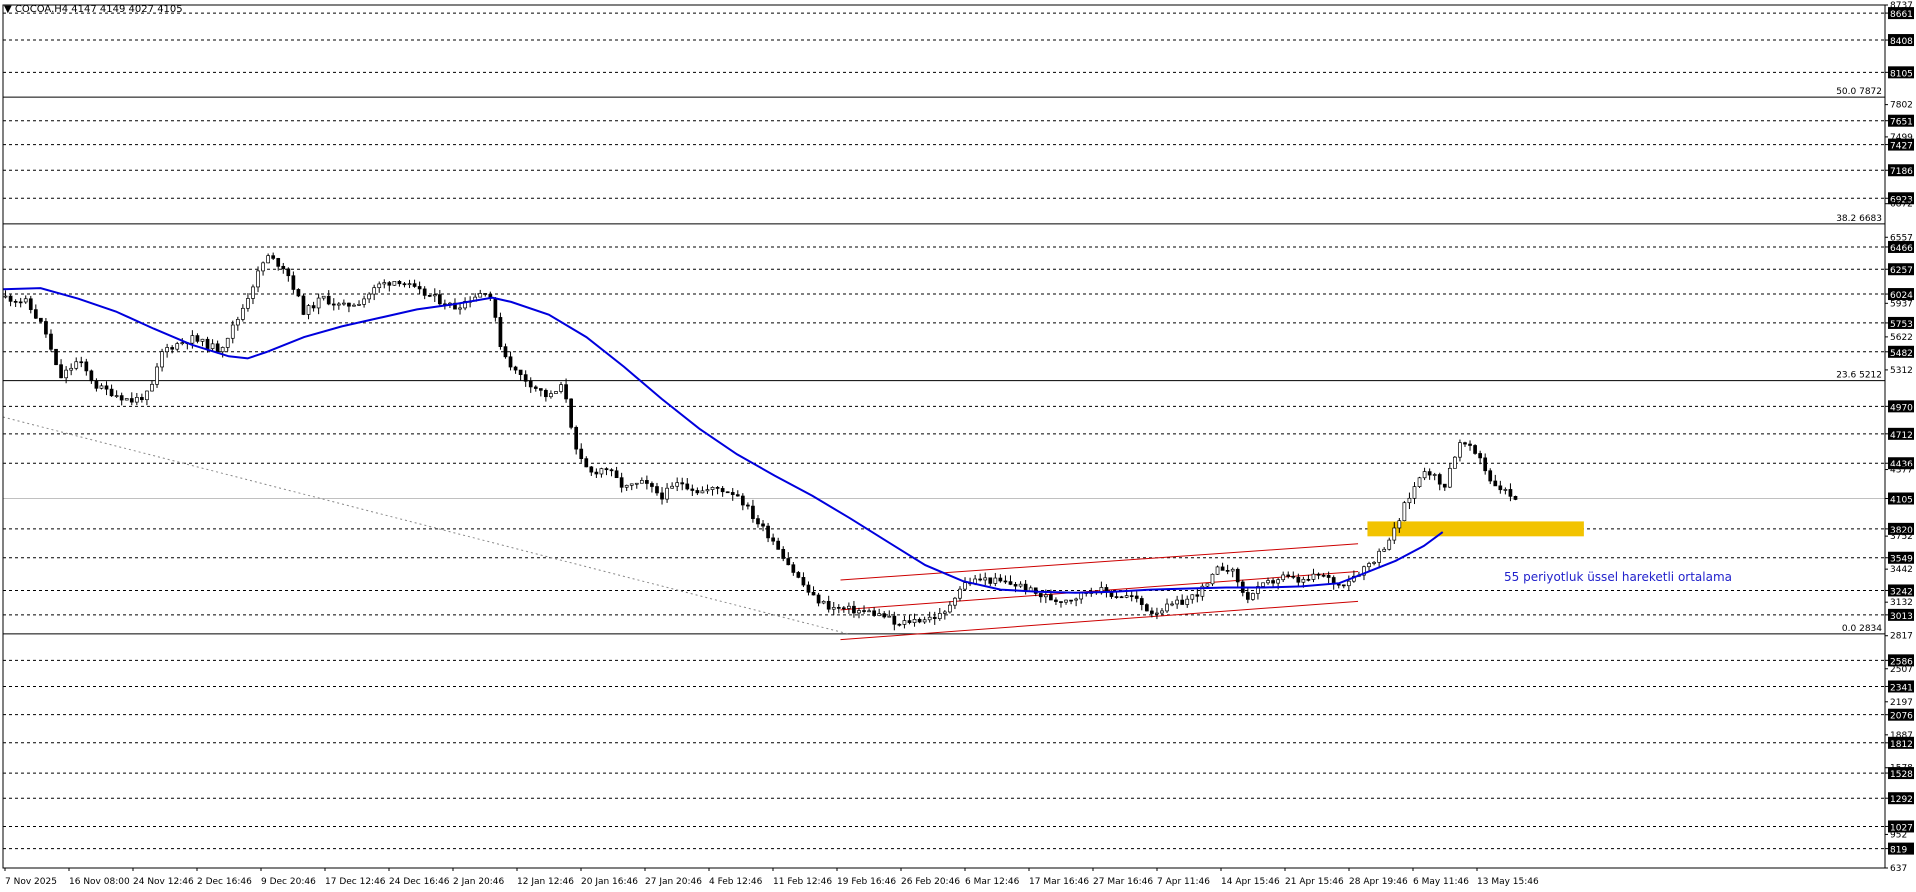 This screenshot has height=892, width=1916. What do you see at coordinates (479, 882) in the screenshot?
I see `x-tick-label: 2 Jan 20:46` at bounding box center [479, 882].